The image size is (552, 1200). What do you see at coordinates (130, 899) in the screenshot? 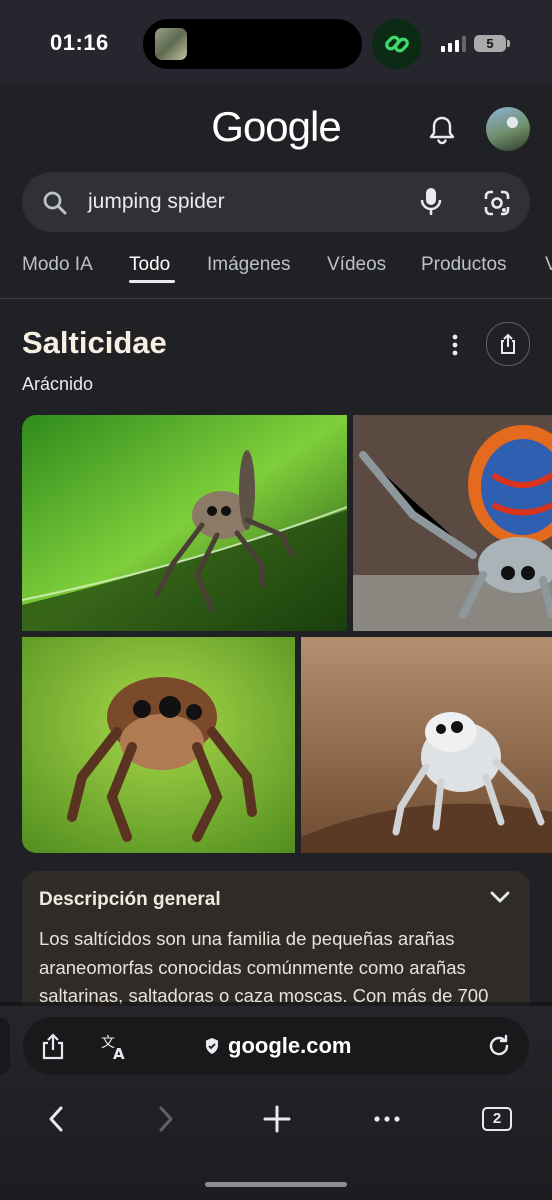
I see `overview-title: Descripción general` at bounding box center [130, 899].